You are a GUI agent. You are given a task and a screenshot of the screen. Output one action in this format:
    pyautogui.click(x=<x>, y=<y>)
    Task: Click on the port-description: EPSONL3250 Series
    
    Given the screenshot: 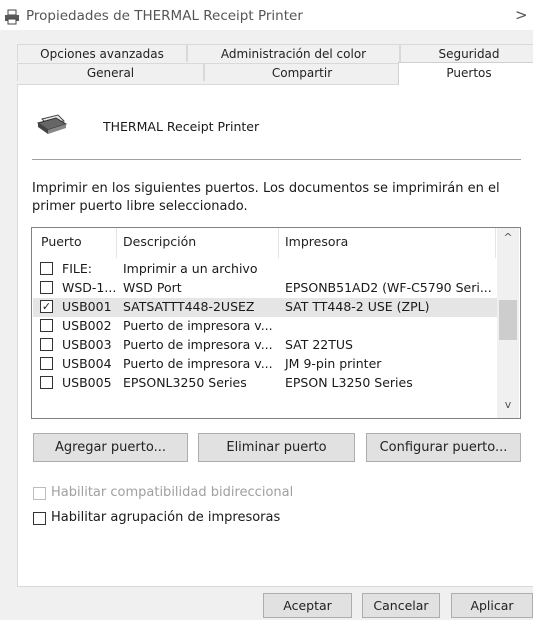 What is the action you would take?
    pyautogui.click(x=185, y=382)
    